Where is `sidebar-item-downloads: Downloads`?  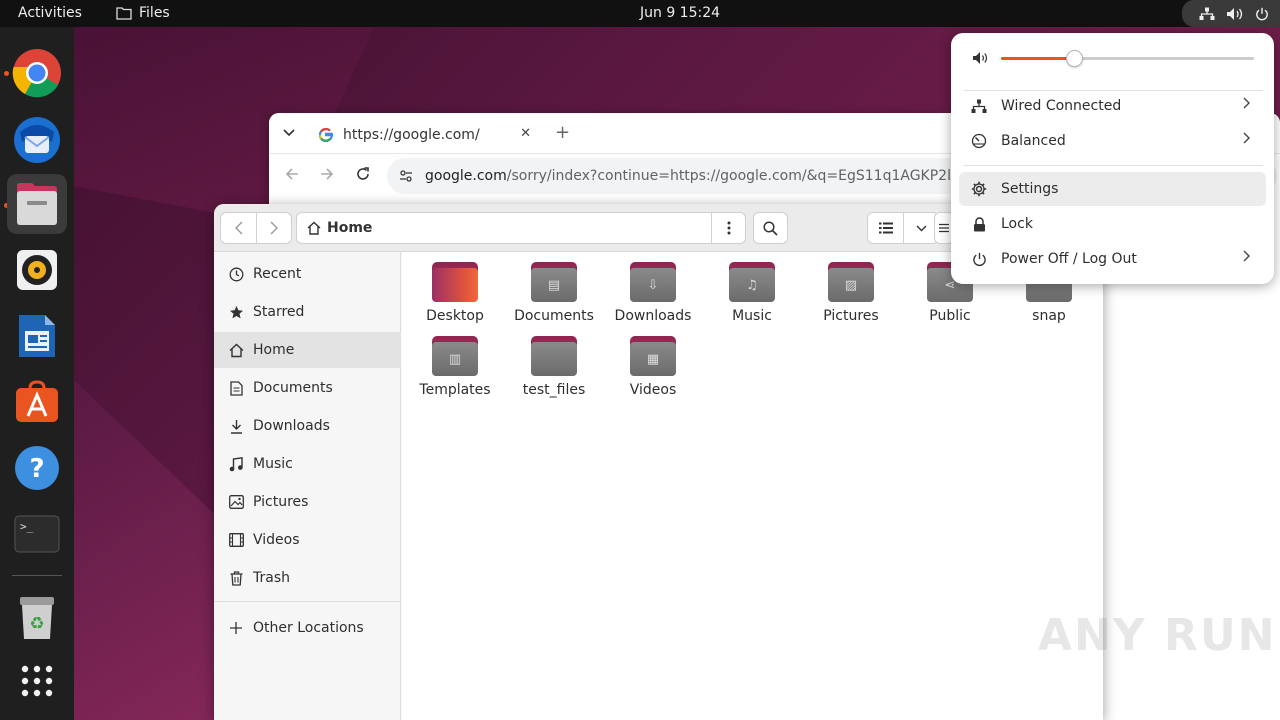
sidebar-item-downloads: Downloads is located at coordinates (307, 426).